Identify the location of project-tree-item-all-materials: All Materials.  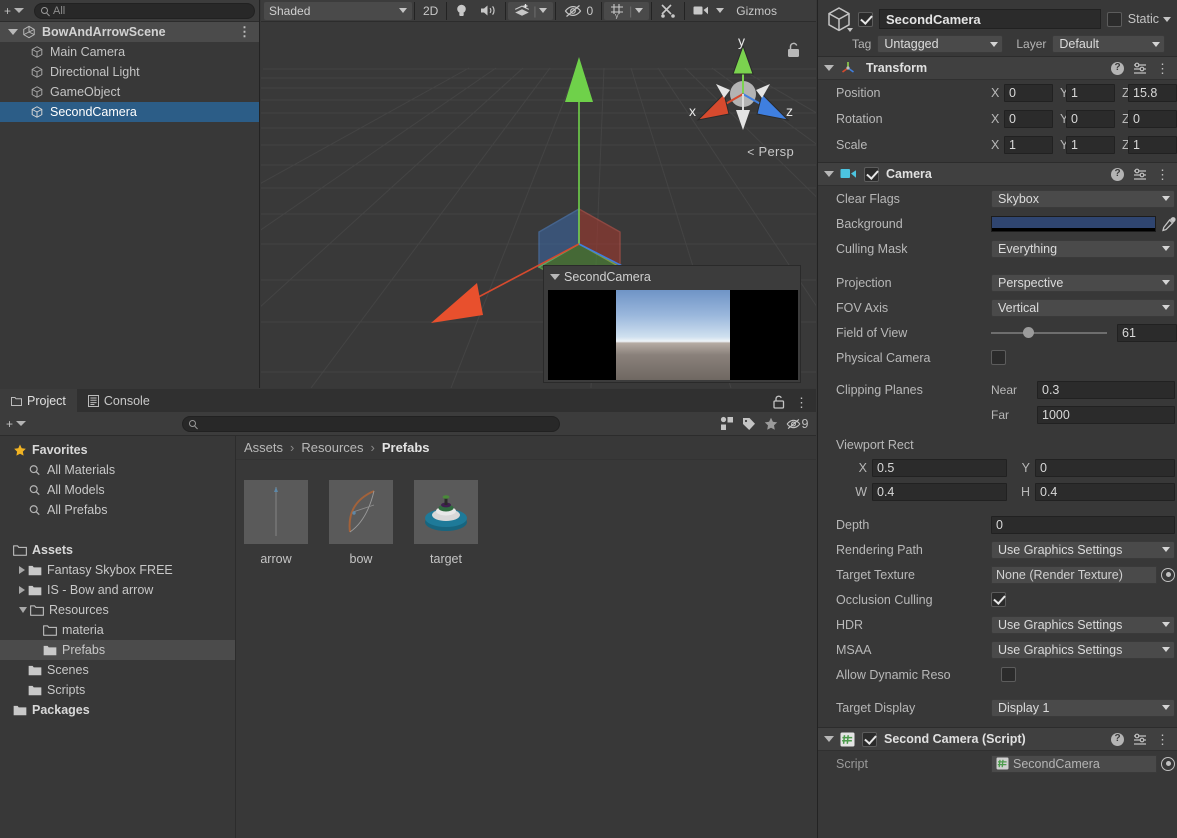
(117, 470).